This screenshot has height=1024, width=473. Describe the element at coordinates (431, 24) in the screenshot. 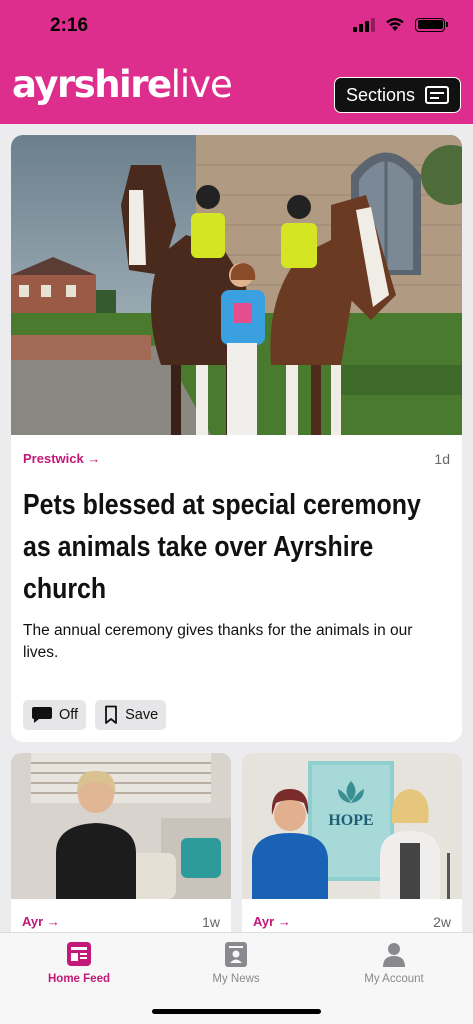

I see `battery-icon` at that location.